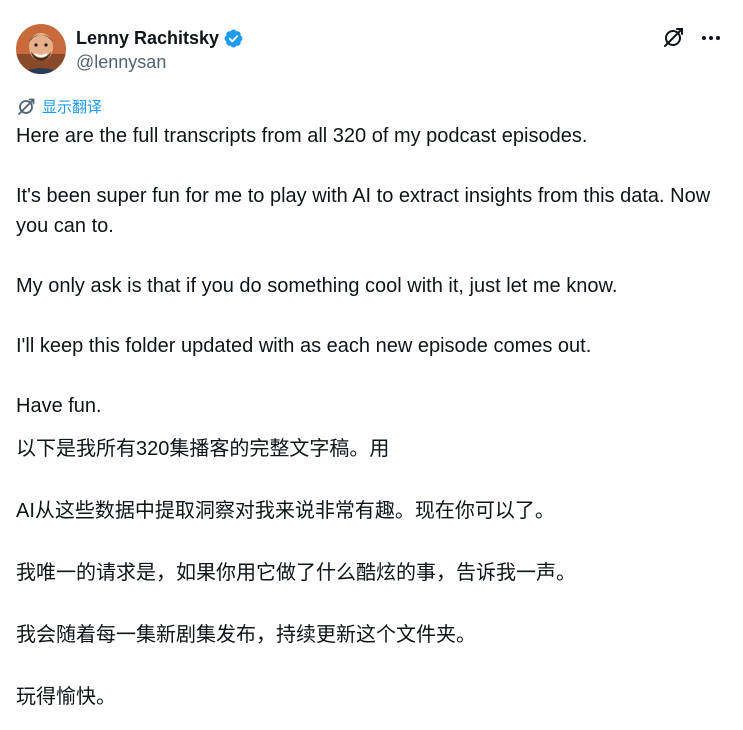 This screenshot has width=743, height=730. Describe the element at coordinates (246, 635) in the screenshot. I see `translated-paragraph: 我会随着每一集新剧集发布，持续更新这个文件夹。` at that location.